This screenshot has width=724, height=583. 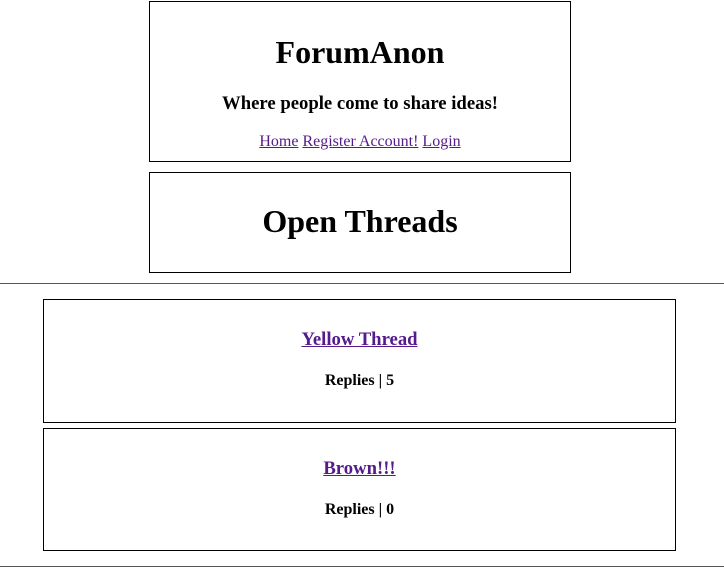 I want to click on thread-link: Brown!!!, so click(x=359, y=468).